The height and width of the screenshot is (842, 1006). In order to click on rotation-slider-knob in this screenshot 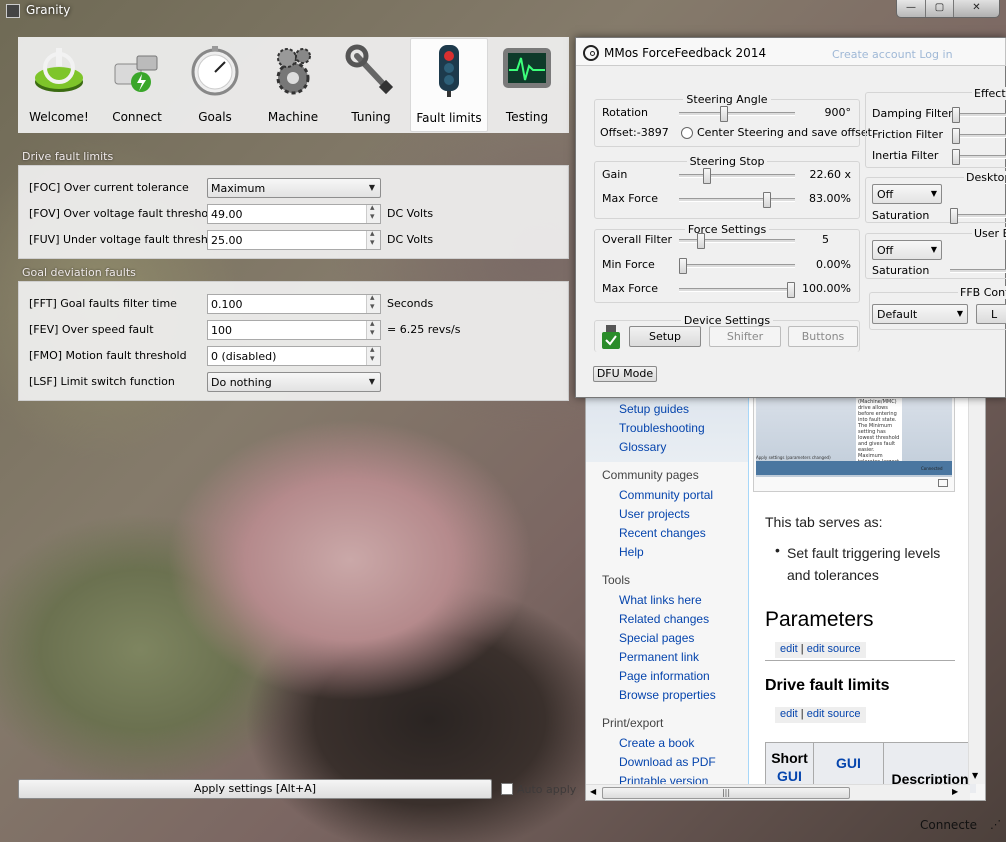, I will do `click(724, 114)`.